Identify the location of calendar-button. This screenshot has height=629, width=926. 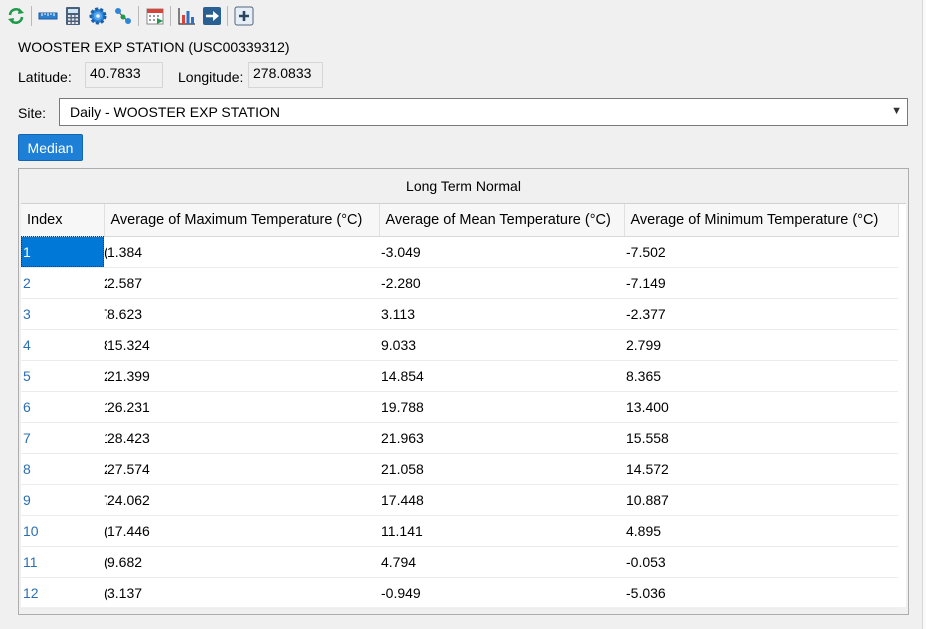
(154, 16).